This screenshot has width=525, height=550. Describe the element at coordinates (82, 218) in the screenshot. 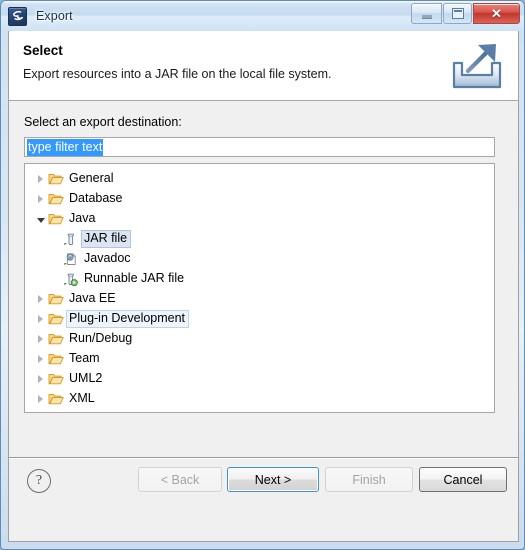

I see `tree-item-label: Java` at that location.